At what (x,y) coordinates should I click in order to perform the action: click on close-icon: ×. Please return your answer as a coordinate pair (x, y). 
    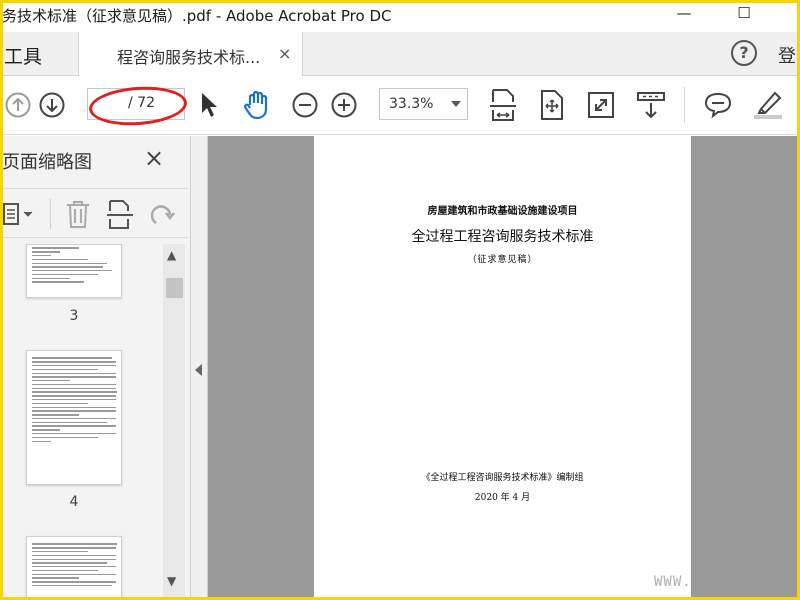
    Looking at the image, I should click on (154, 158).